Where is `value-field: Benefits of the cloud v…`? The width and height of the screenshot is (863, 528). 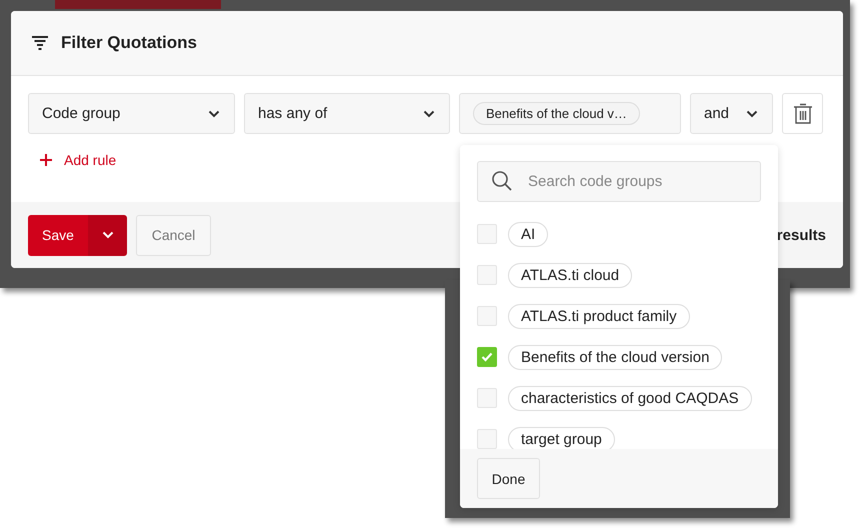 value-field: Benefits of the cloud v… is located at coordinates (570, 113).